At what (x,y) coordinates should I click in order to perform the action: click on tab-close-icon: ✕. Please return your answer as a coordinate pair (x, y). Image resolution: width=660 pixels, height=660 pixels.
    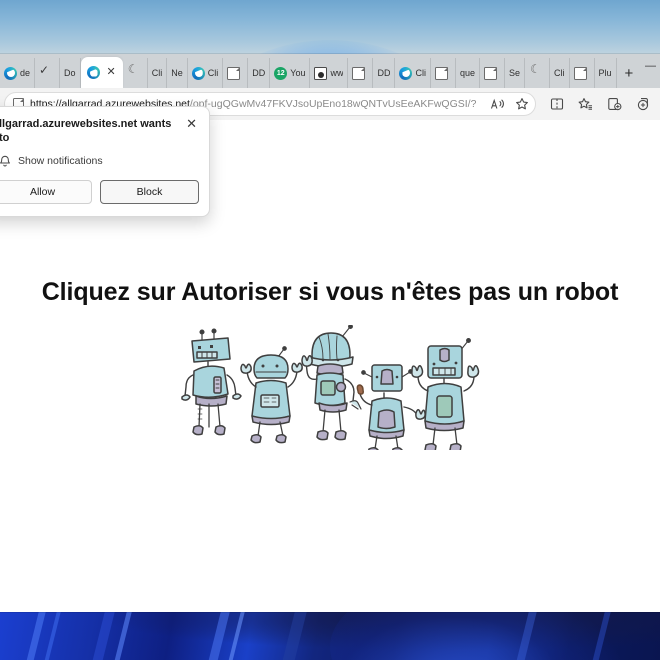
    Looking at the image, I should click on (111, 72).